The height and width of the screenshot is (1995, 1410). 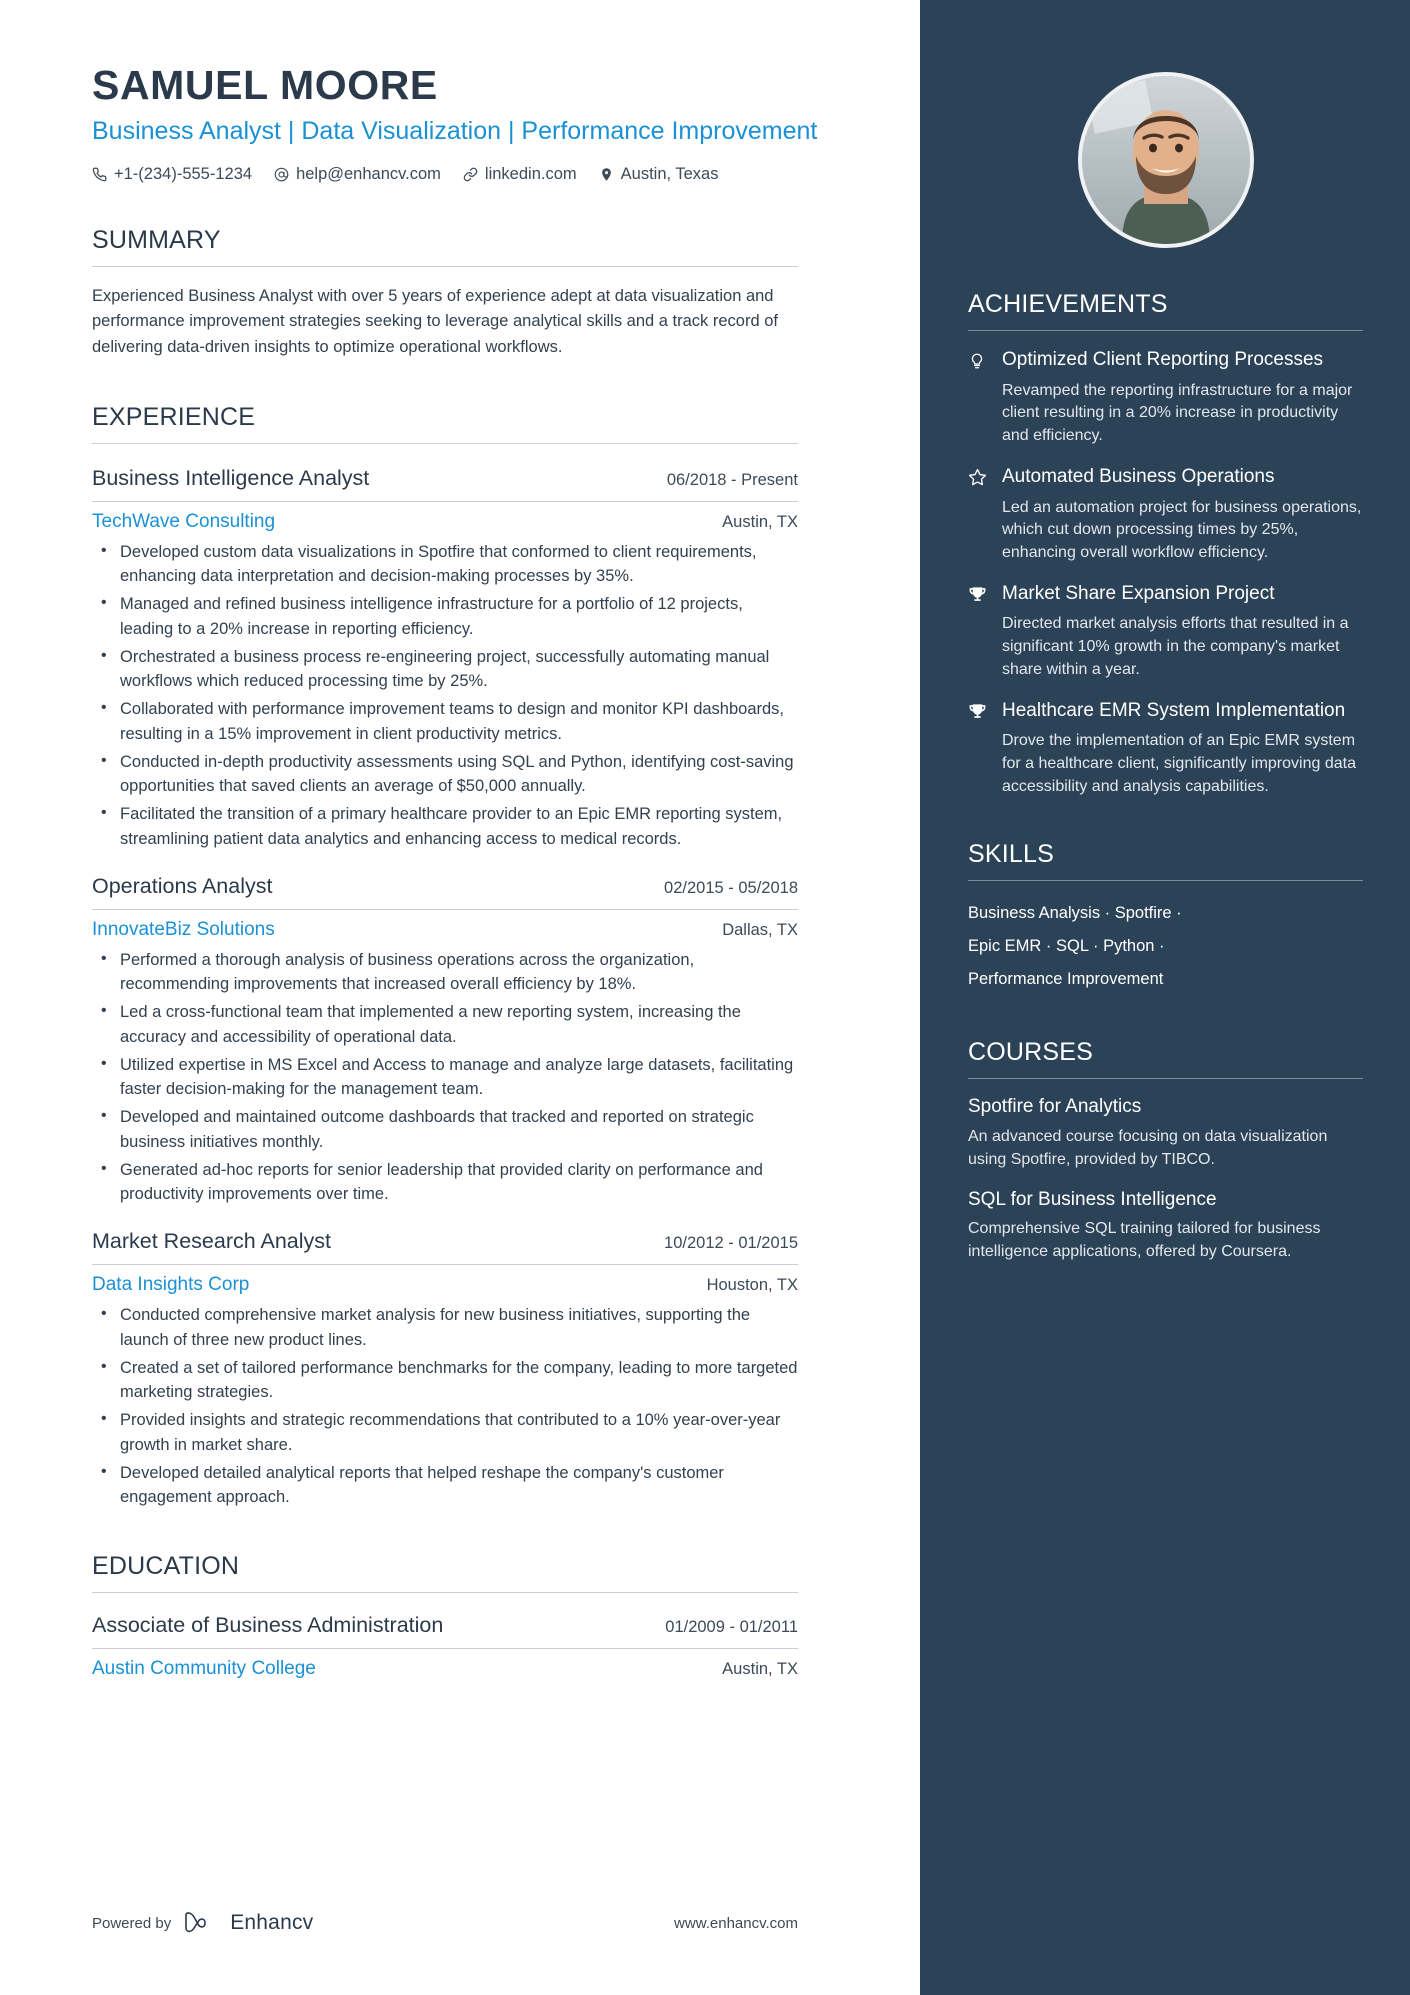 What do you see at coordinates (445, 930) in the screenshot?
I see `job-subheader: InnovateBiz Solutions Dallas, TX` at bounding box center [445, 930].